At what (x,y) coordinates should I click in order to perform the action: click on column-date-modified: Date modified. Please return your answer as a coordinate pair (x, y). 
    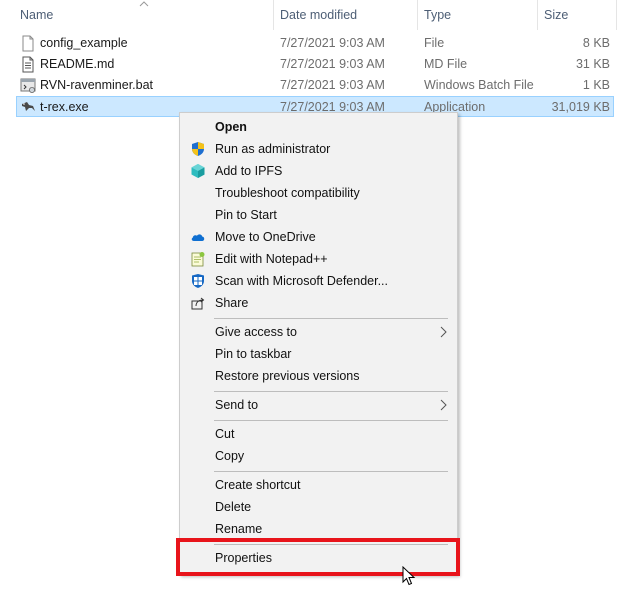
    Looking at the image, I should click on (345, 15).